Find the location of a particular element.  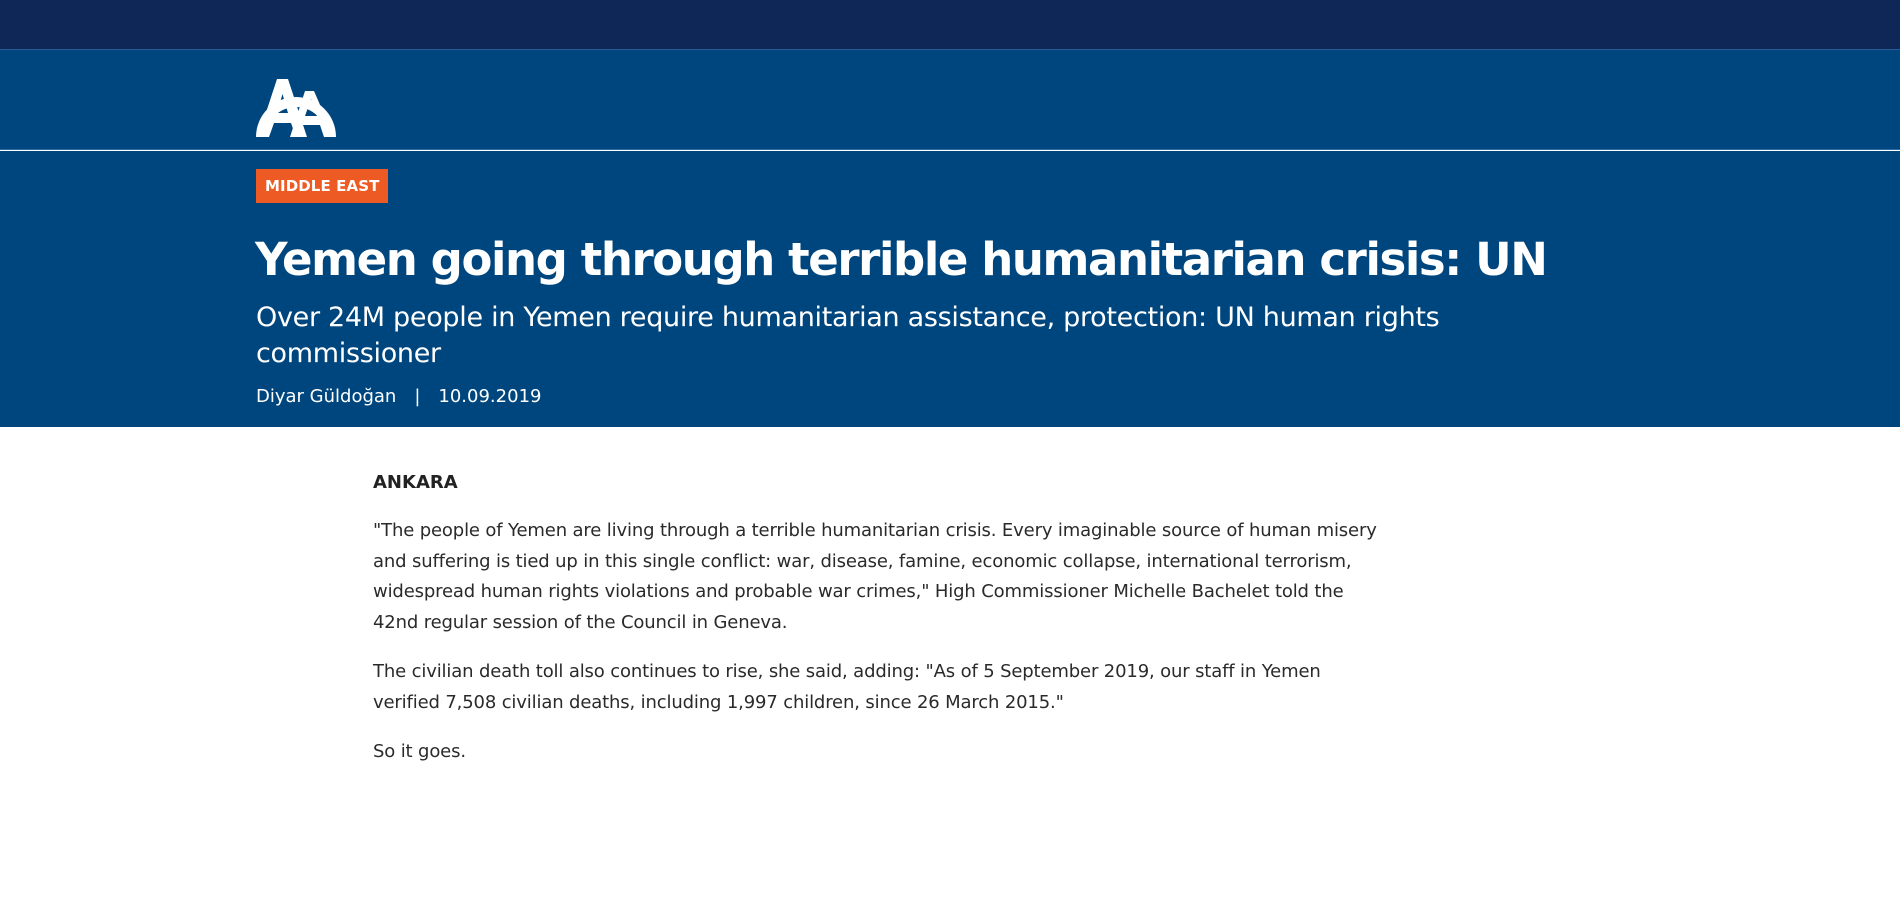

logo-bar is located at coordinates (950, 100).